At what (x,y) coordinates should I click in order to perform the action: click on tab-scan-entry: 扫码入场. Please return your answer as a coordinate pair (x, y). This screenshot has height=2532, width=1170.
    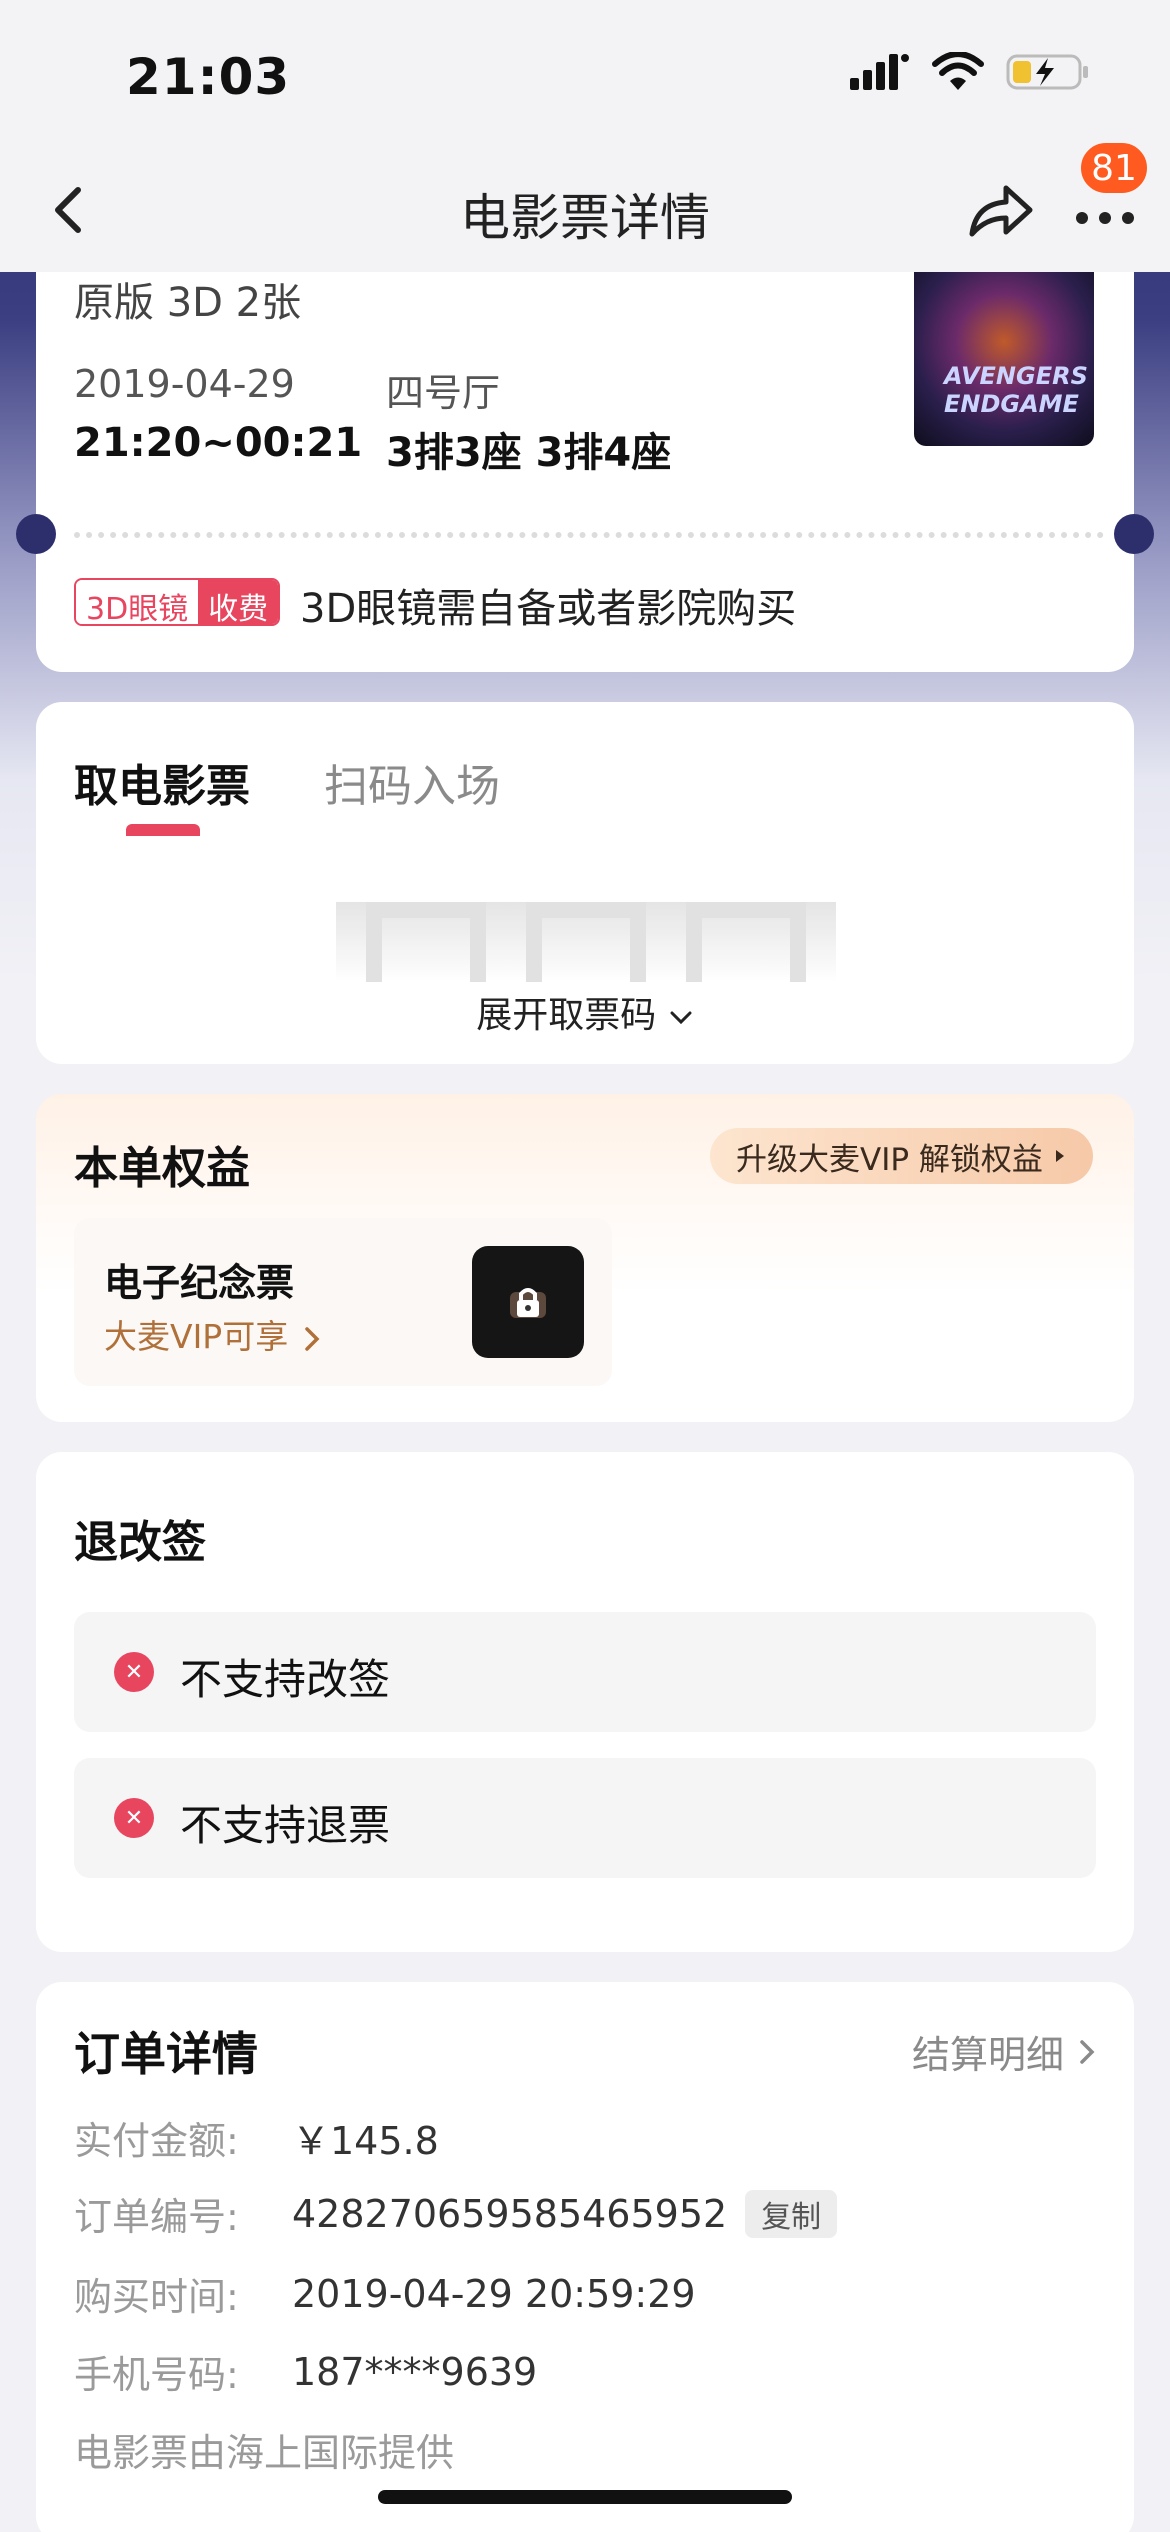
    Looking at the image, I should click on (412, 782).